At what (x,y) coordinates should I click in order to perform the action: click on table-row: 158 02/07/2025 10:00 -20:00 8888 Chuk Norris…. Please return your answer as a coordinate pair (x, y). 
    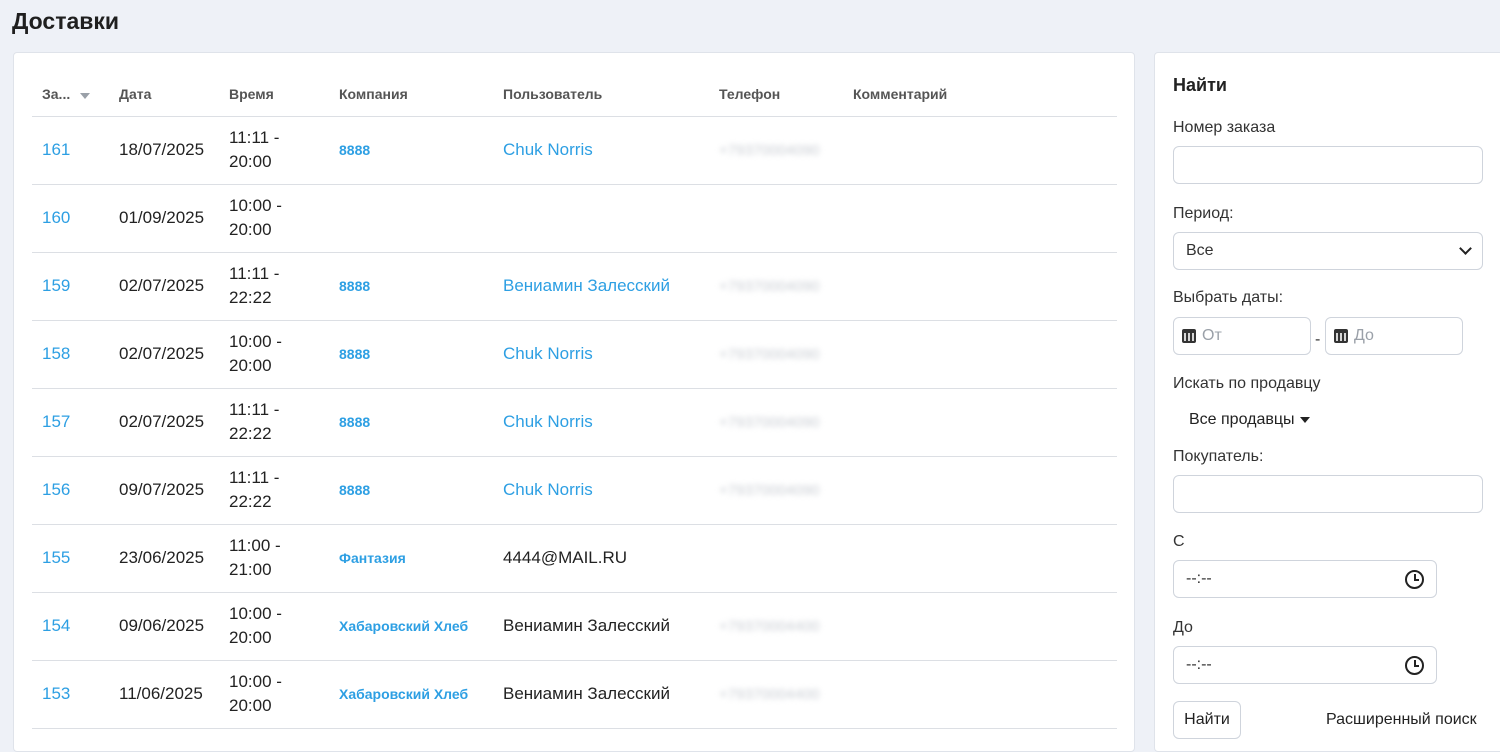
    Looking at the image, I should click on (574, 354).